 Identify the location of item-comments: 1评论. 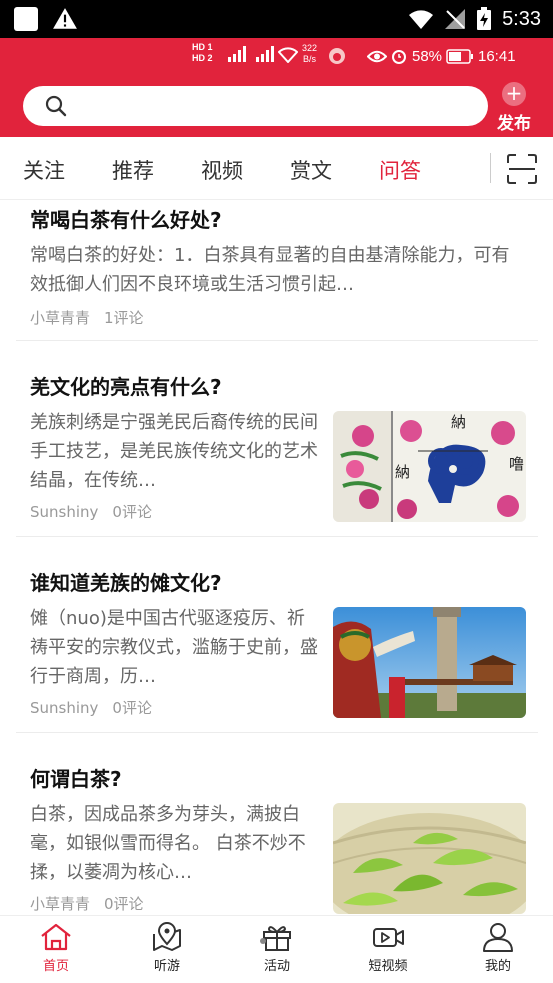
(124, 318).